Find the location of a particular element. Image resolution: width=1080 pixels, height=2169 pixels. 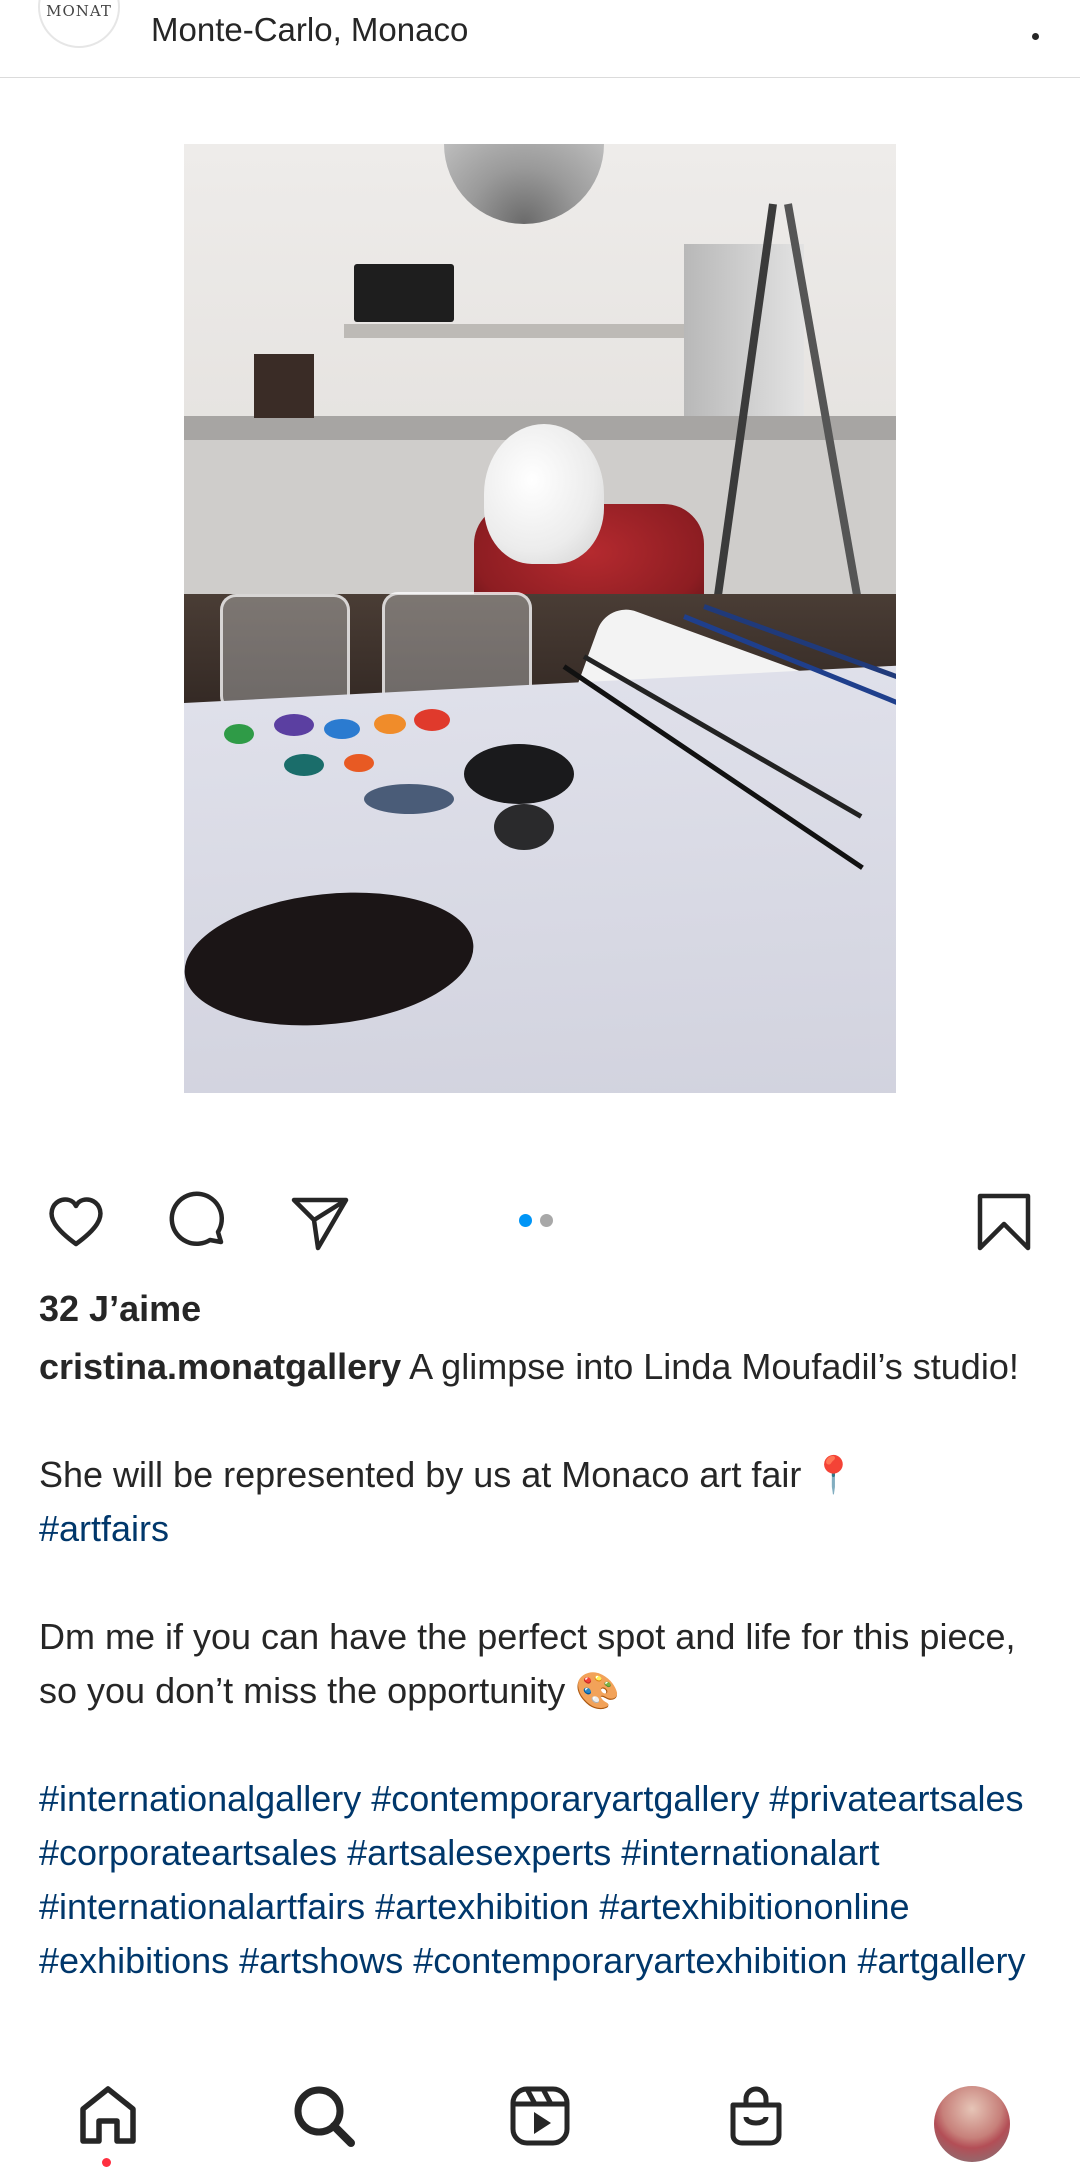

notification-dot is located at coordinates (106, 2162).